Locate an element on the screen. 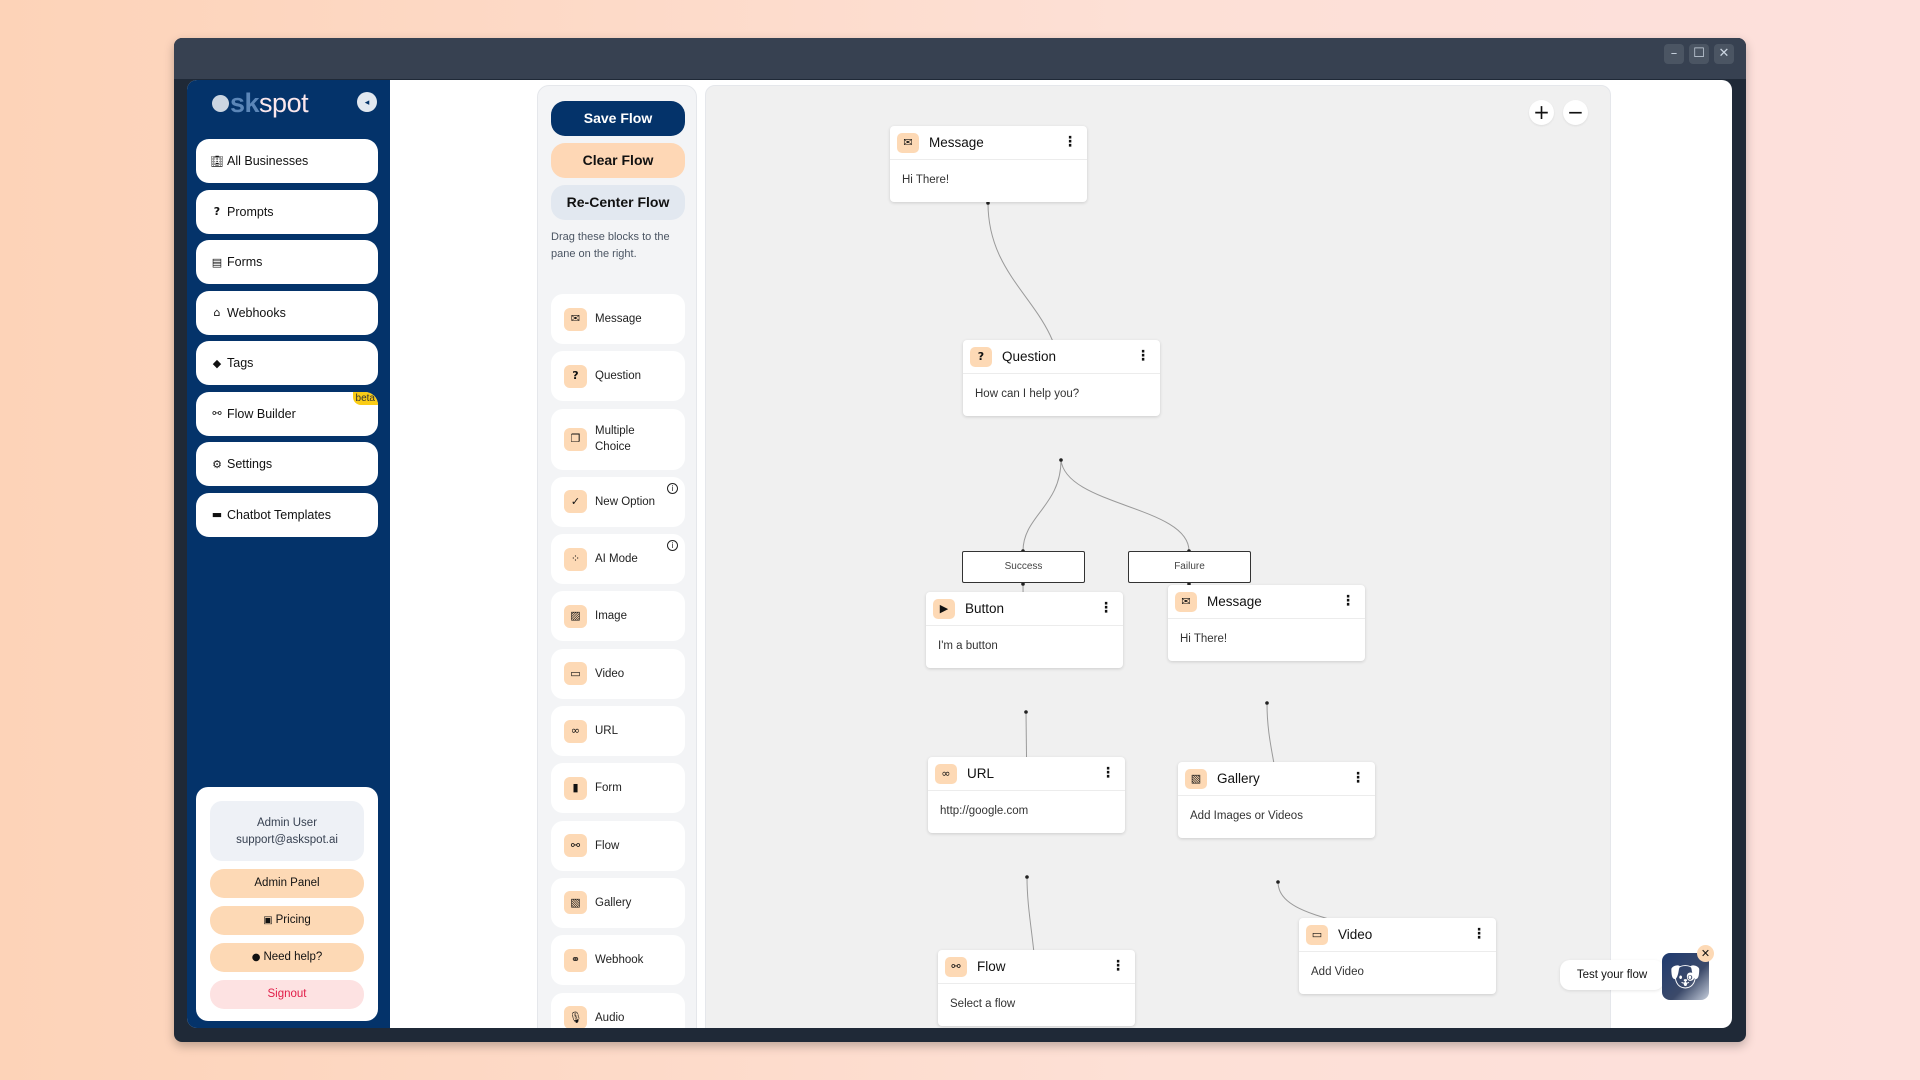 The height and width of the screenshot is (1080, 1920). zoom-in-button: + is located at coordinates (1541, 112).